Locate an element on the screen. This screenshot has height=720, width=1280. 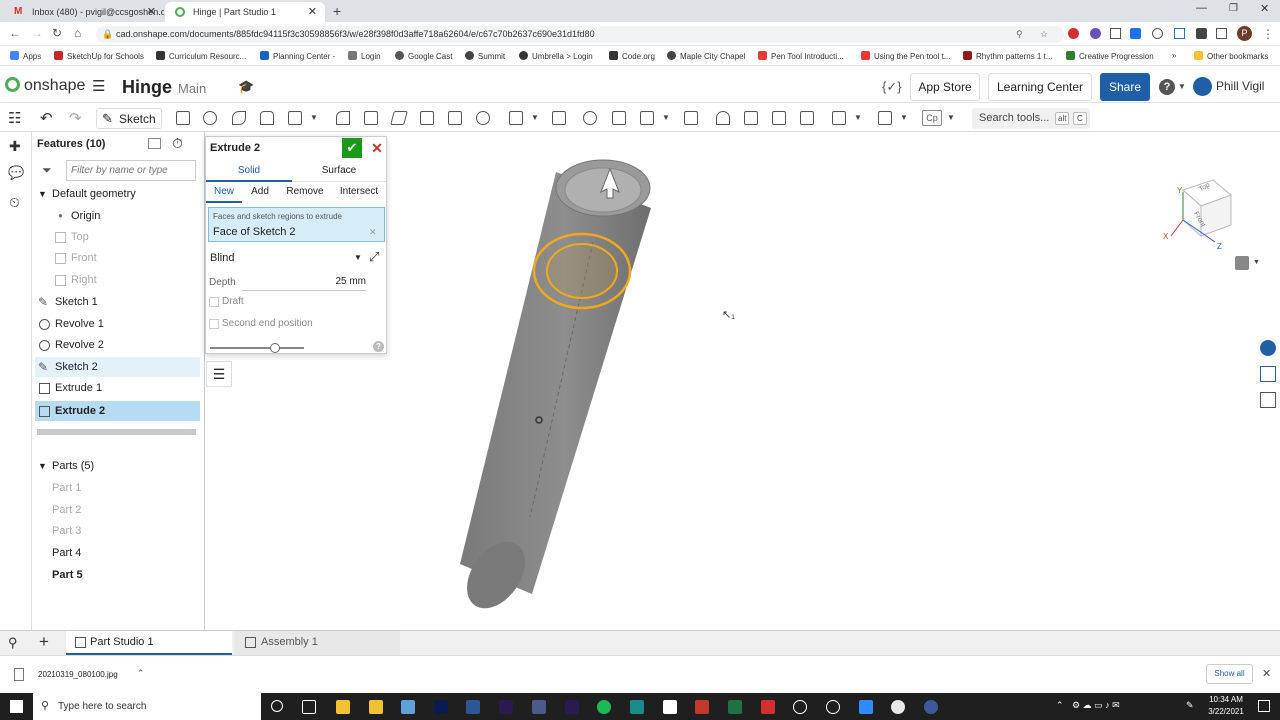
clock-date: 3/22/2021 is located at coordinates (1226, 711).